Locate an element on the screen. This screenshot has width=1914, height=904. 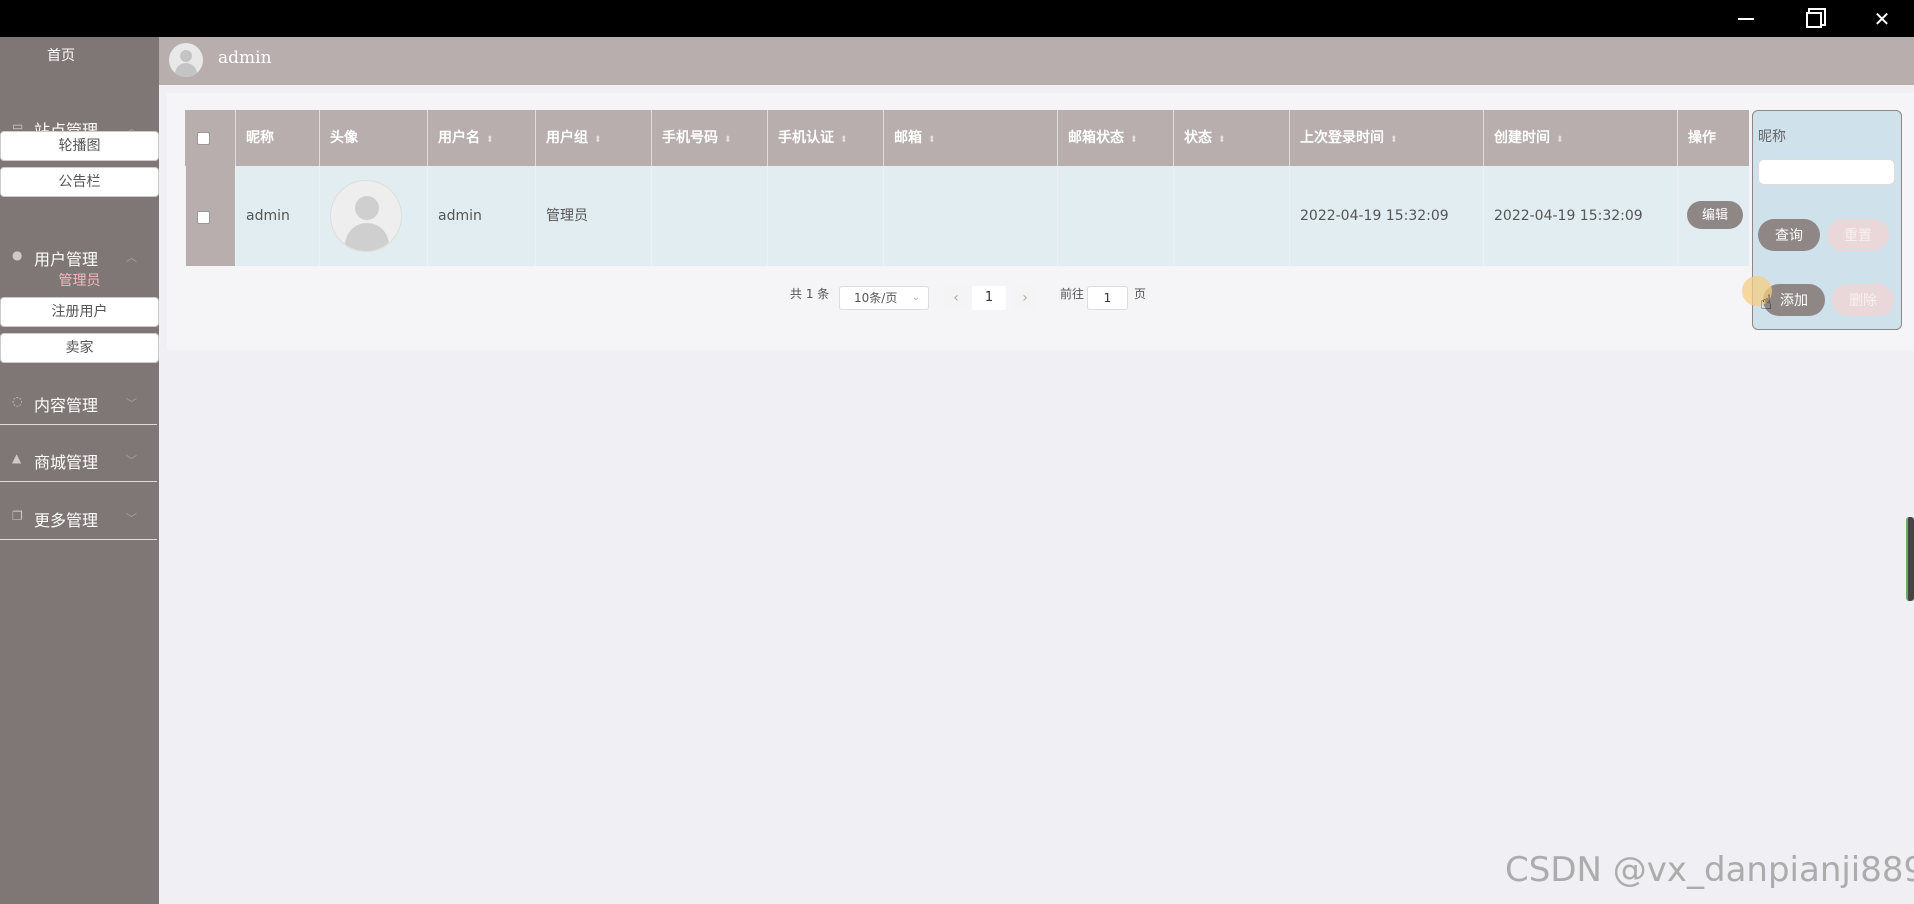
sidebar-item-carousel: 轮播图 is located at coordinates (79, 146).